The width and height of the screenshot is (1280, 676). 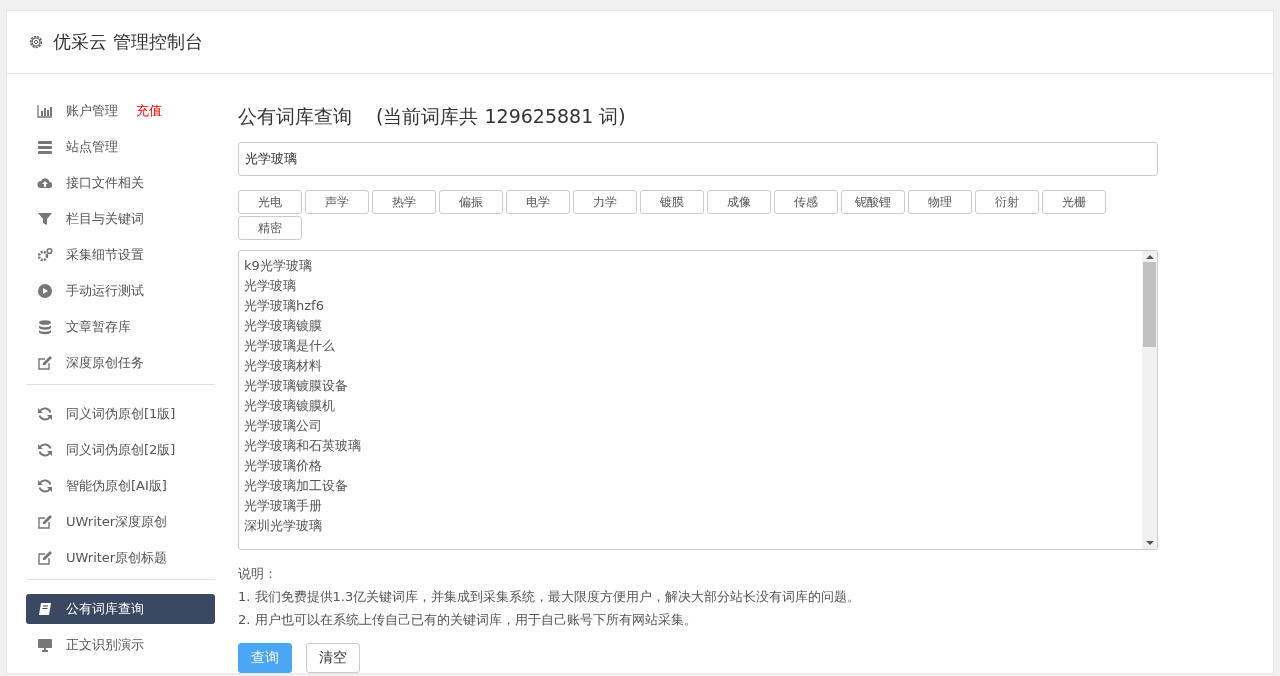 What do you see at coordinates (270, 228) in the screenshot?
I see `keyword-tag: 精密` at bounding box center [270, 228].